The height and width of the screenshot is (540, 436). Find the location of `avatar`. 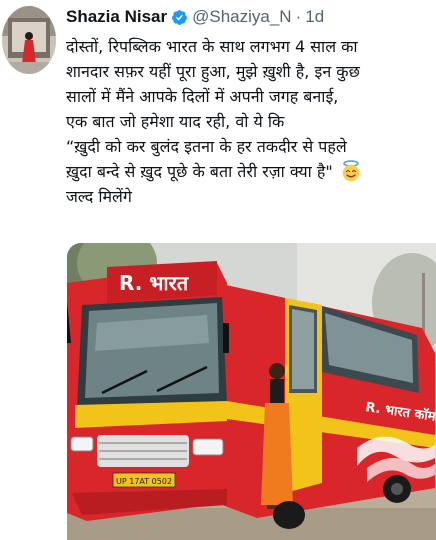

avatar is located at coordinates (29, 40).